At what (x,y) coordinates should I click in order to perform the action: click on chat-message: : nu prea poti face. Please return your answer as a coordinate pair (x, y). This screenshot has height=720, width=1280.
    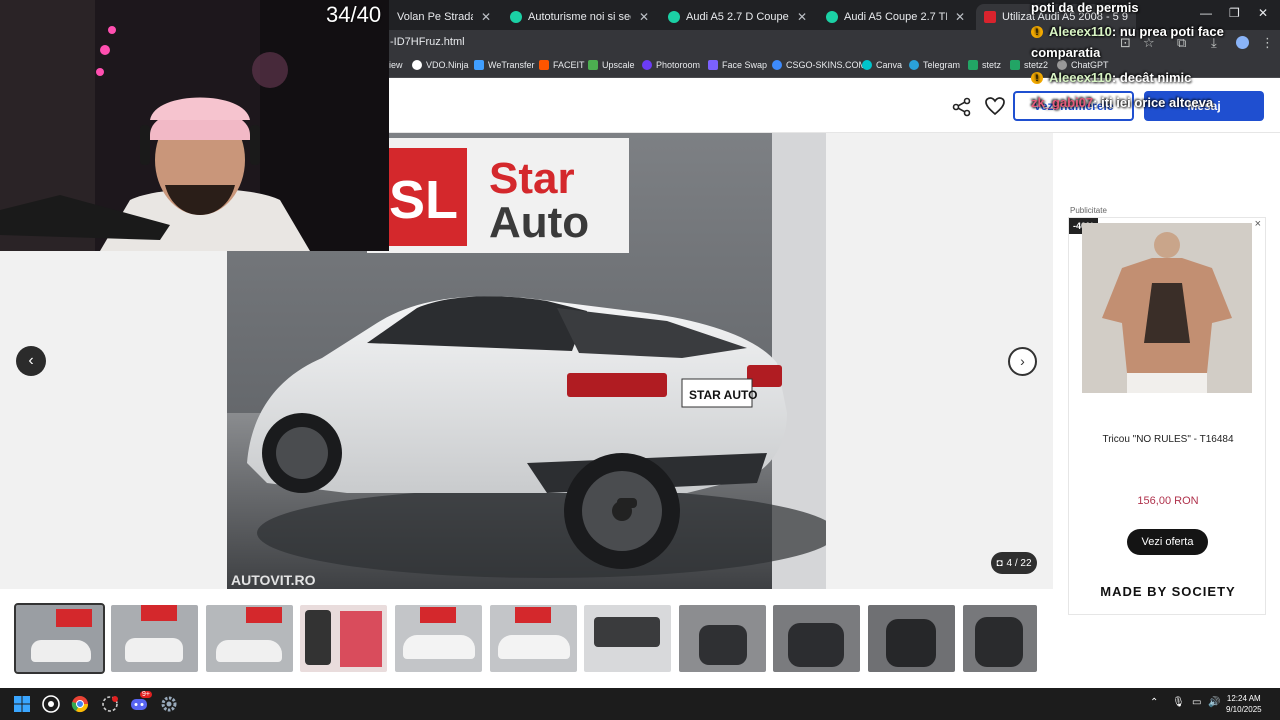
    Looking at the image, I should click on (1167, 31).